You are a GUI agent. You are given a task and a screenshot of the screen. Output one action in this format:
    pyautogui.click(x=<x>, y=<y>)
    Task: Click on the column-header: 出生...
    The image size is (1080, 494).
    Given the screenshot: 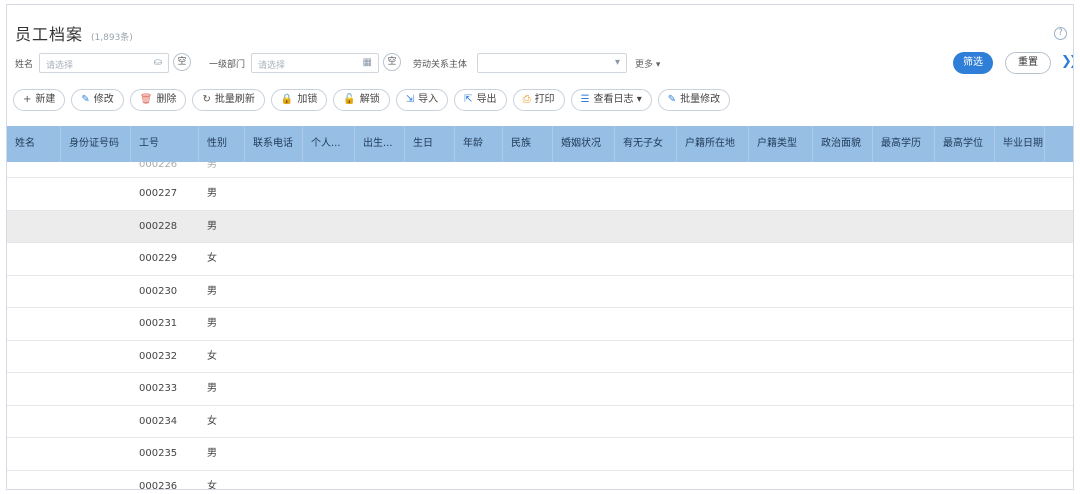 What is the action you would take?
    pyautogui.click(x=380, y=144)
    